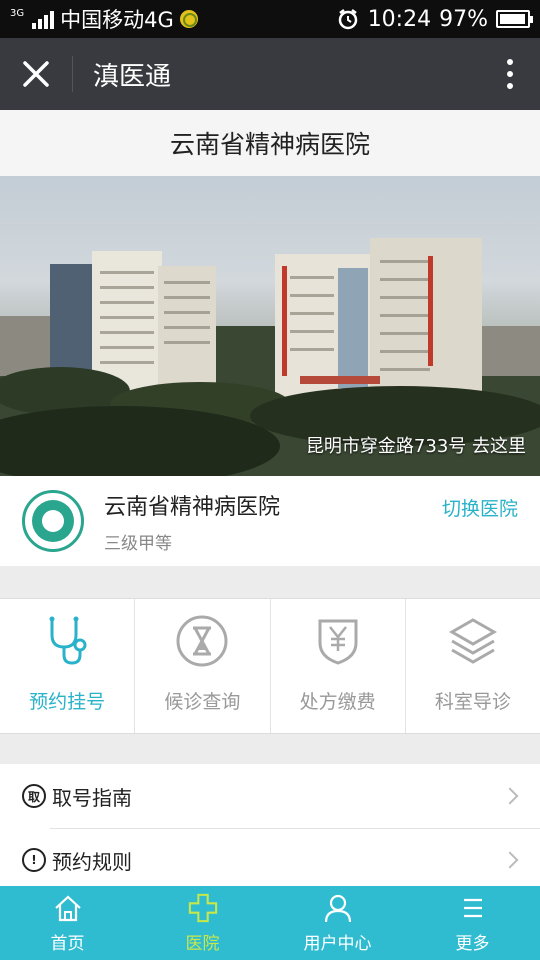 The width and height of the screenshot is (540, 960). Describe the element at coordinates (92, 861) in the screenshot. I see `list-item-label: 预约规则` at that location.